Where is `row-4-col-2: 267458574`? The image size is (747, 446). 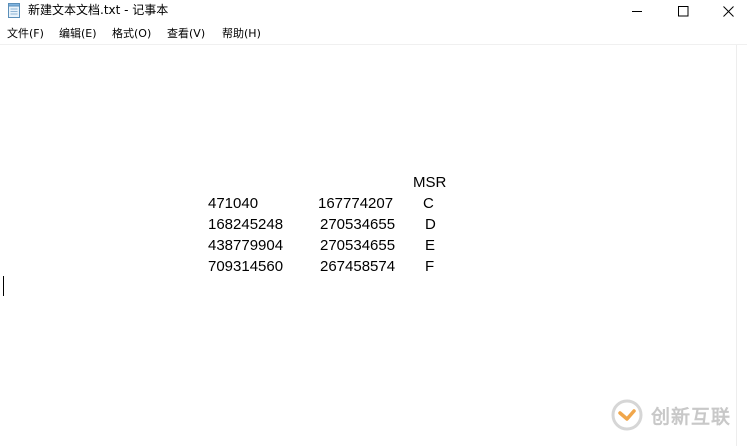 row-4-col-2: 267458574 is located at coordinates (358, 266).